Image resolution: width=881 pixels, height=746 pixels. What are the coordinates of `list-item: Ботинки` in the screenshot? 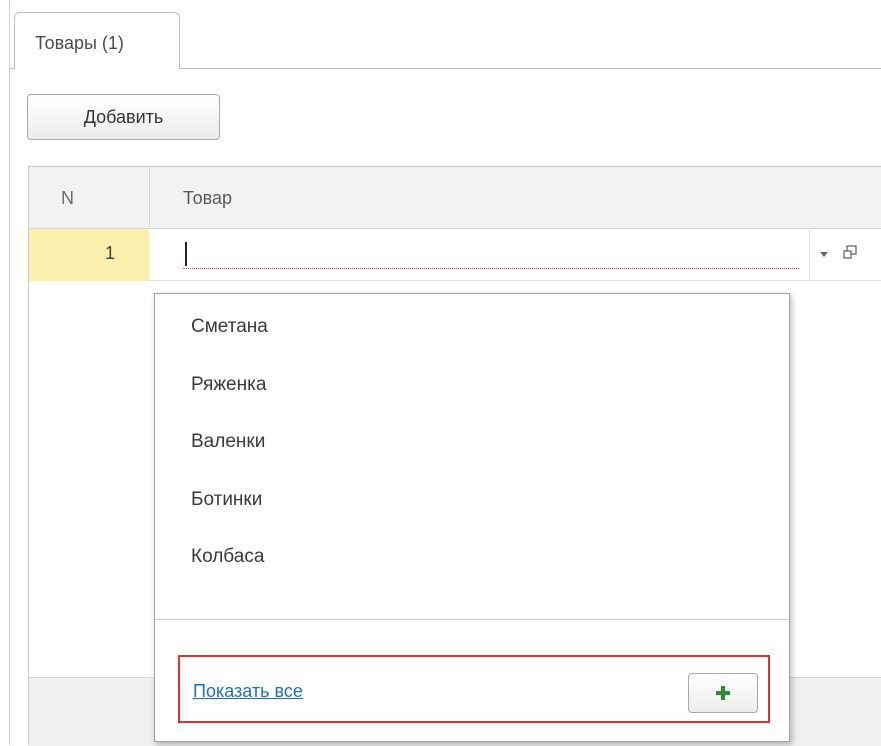 It's located at (471, 504).